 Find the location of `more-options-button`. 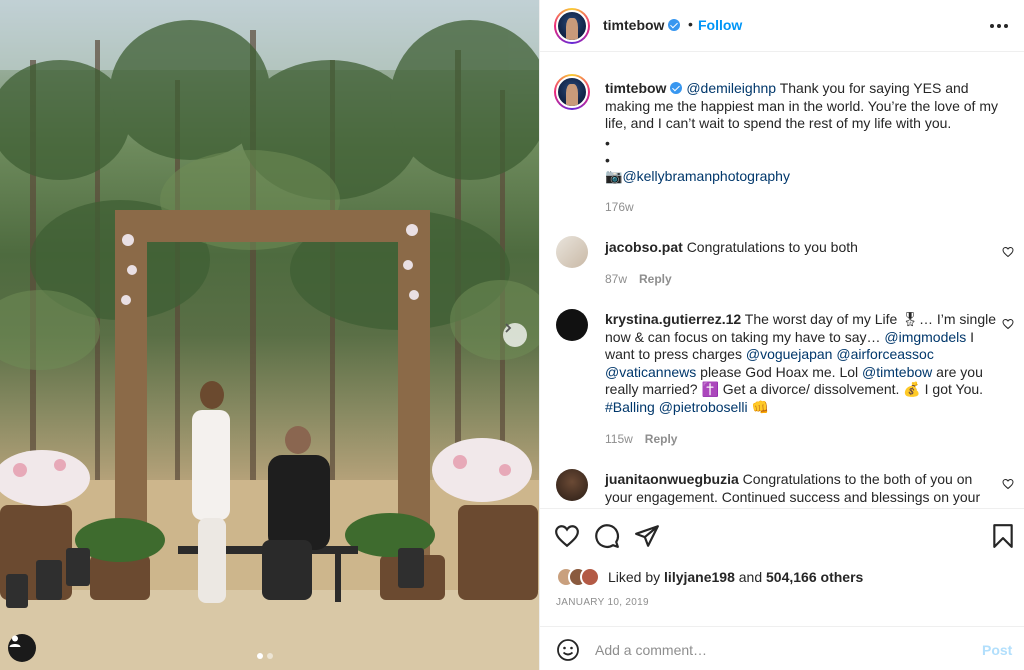

more-options-button is located at coordinates (1000, 26).